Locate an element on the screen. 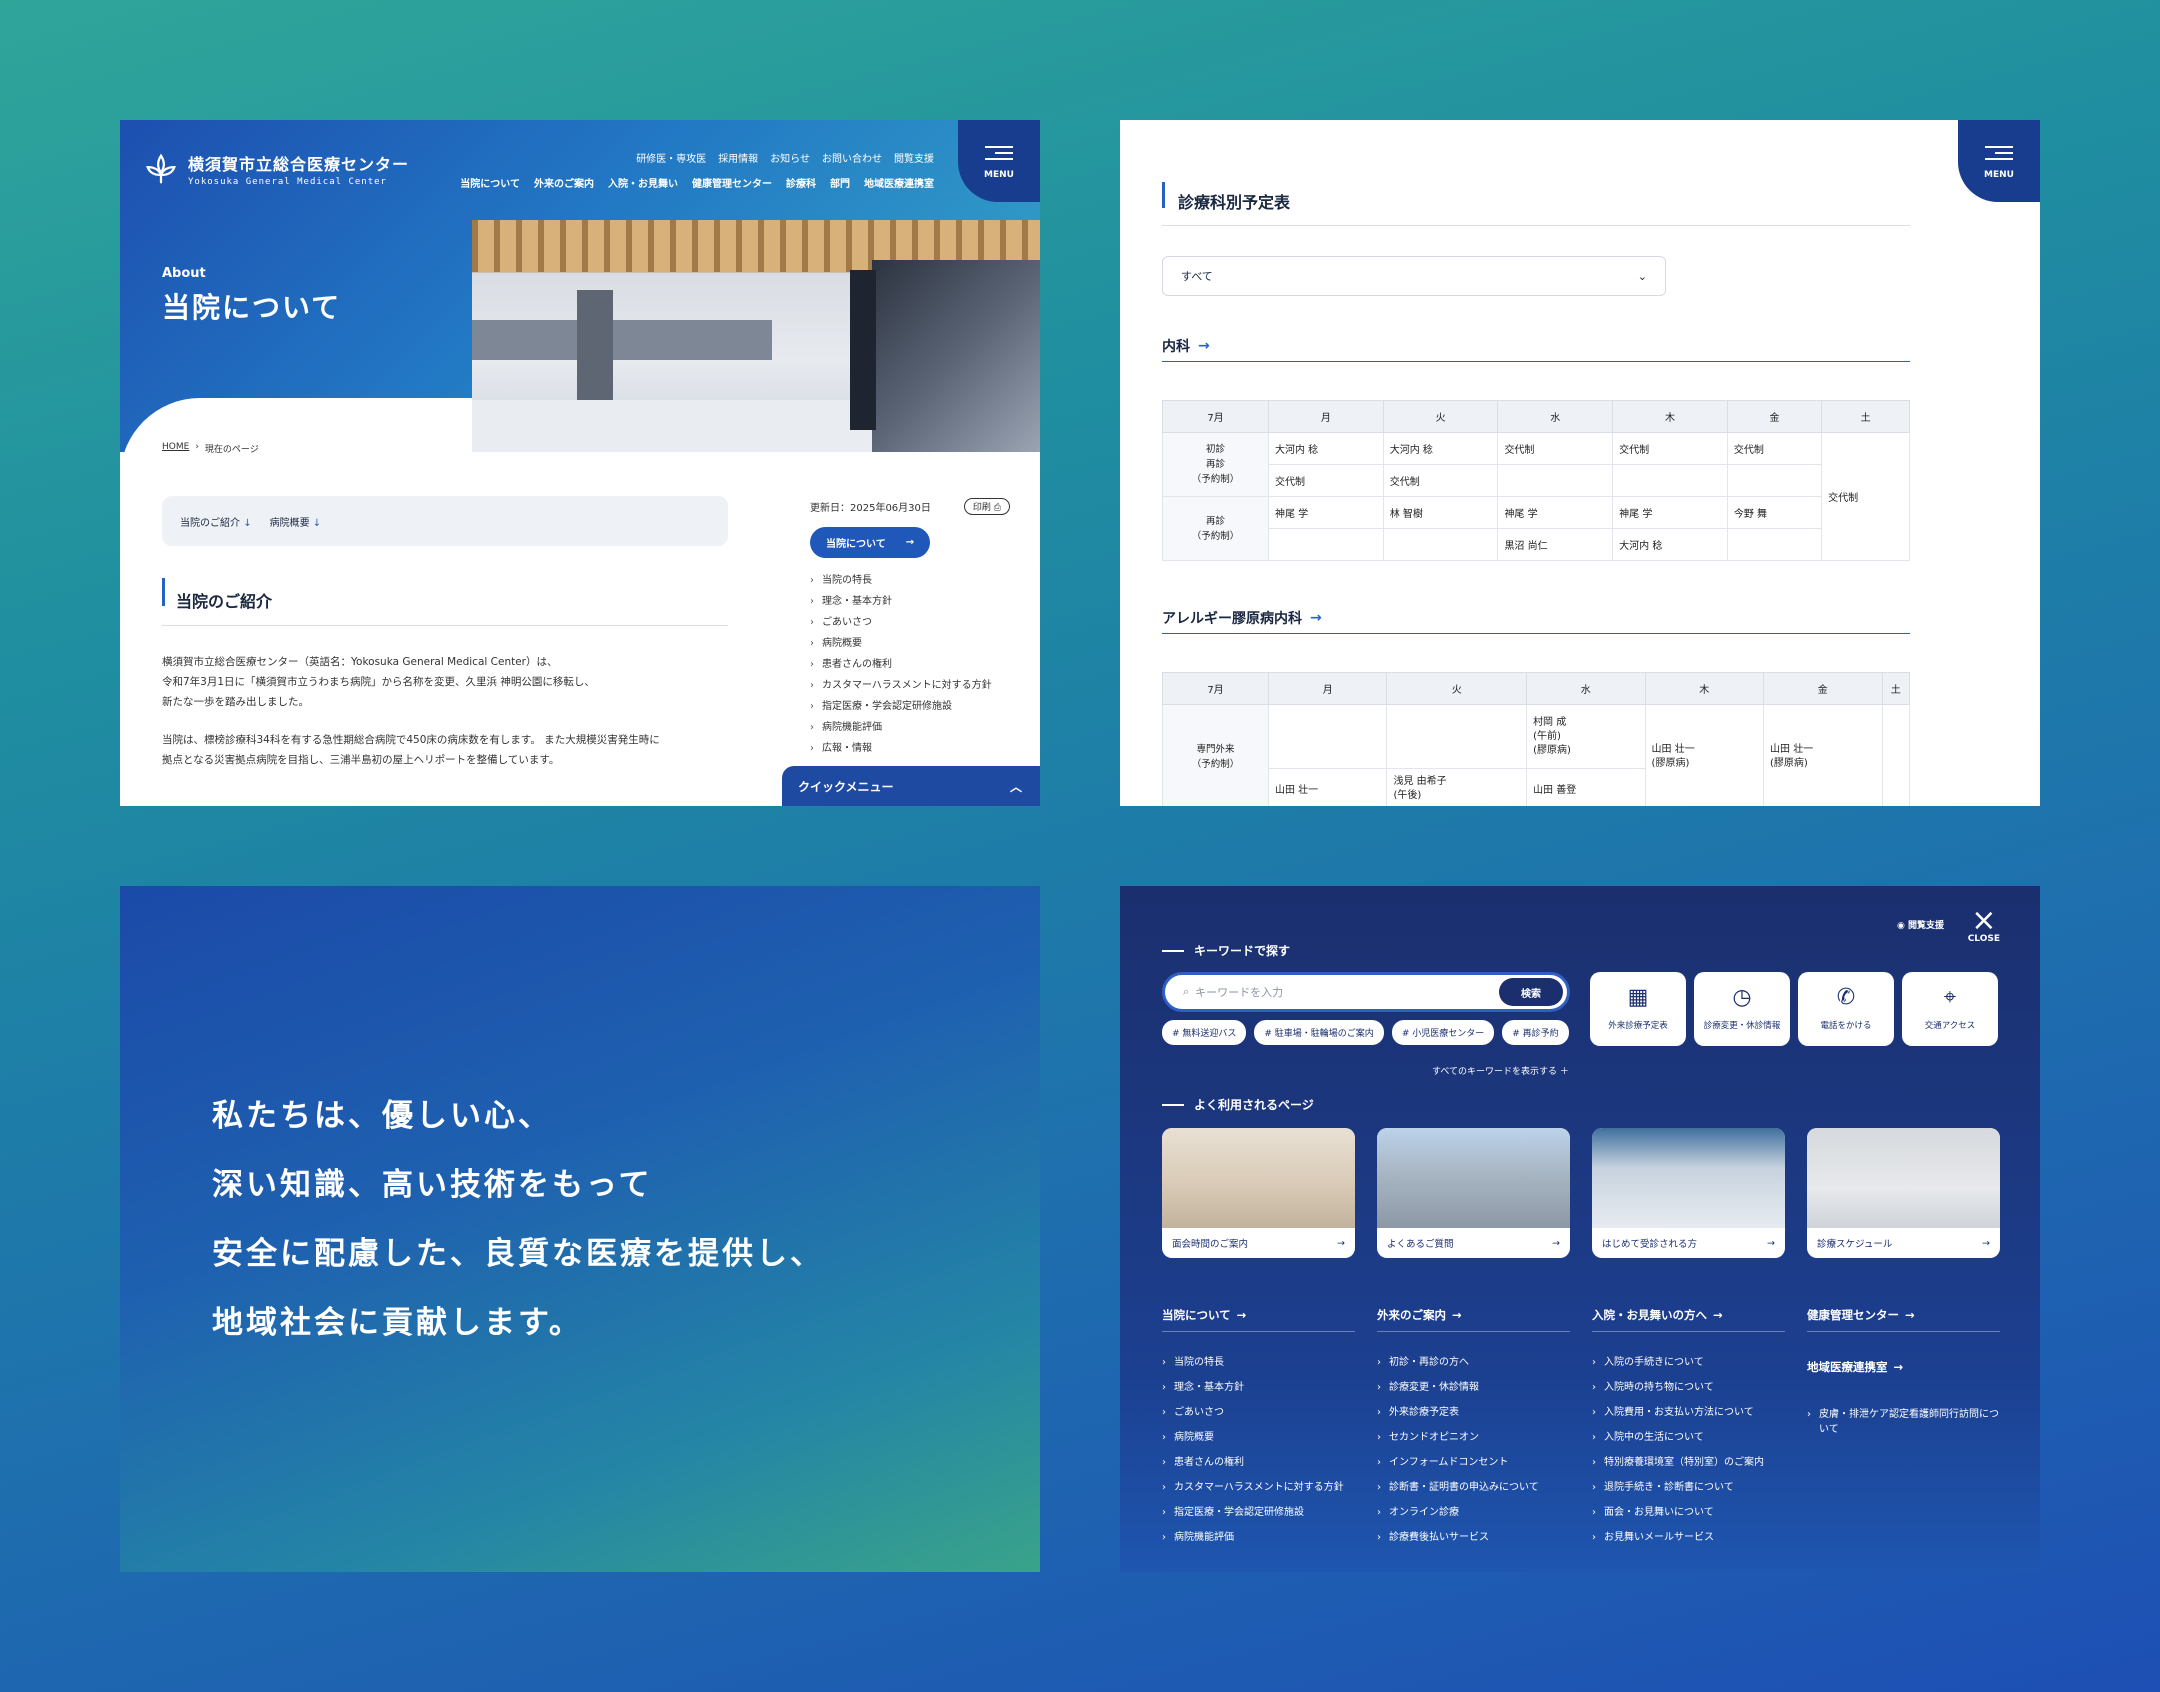 Image resolution: width=2160 pixels, height=1692 pixels. sidebar-current-pill: 当院について → is located at coordinates (870, 542).